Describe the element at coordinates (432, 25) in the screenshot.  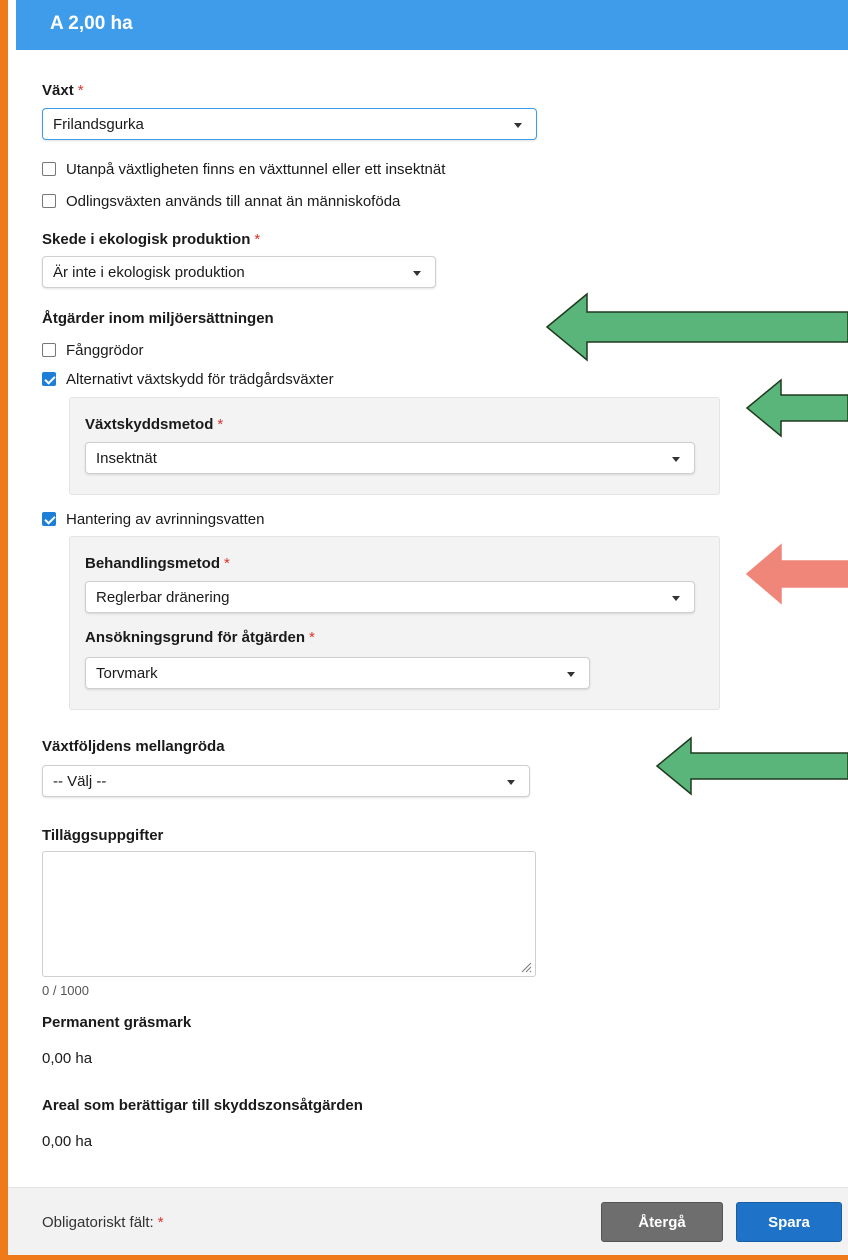
I see `dialog-header: A 2,00 ha` at that location.